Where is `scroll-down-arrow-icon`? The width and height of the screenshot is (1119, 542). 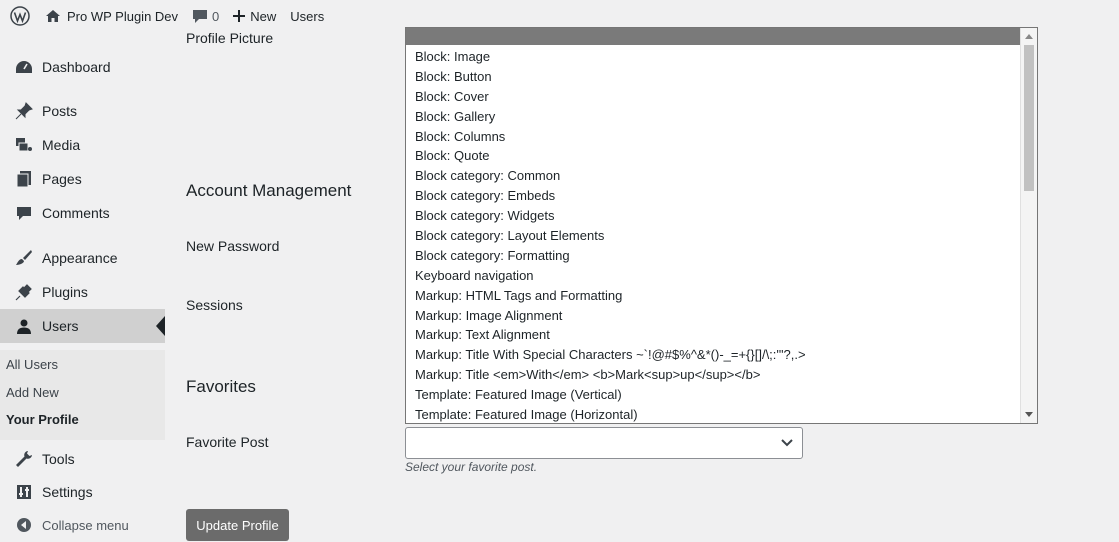
scroll-down-arrow-icon is located at coordinates (1029, 414).